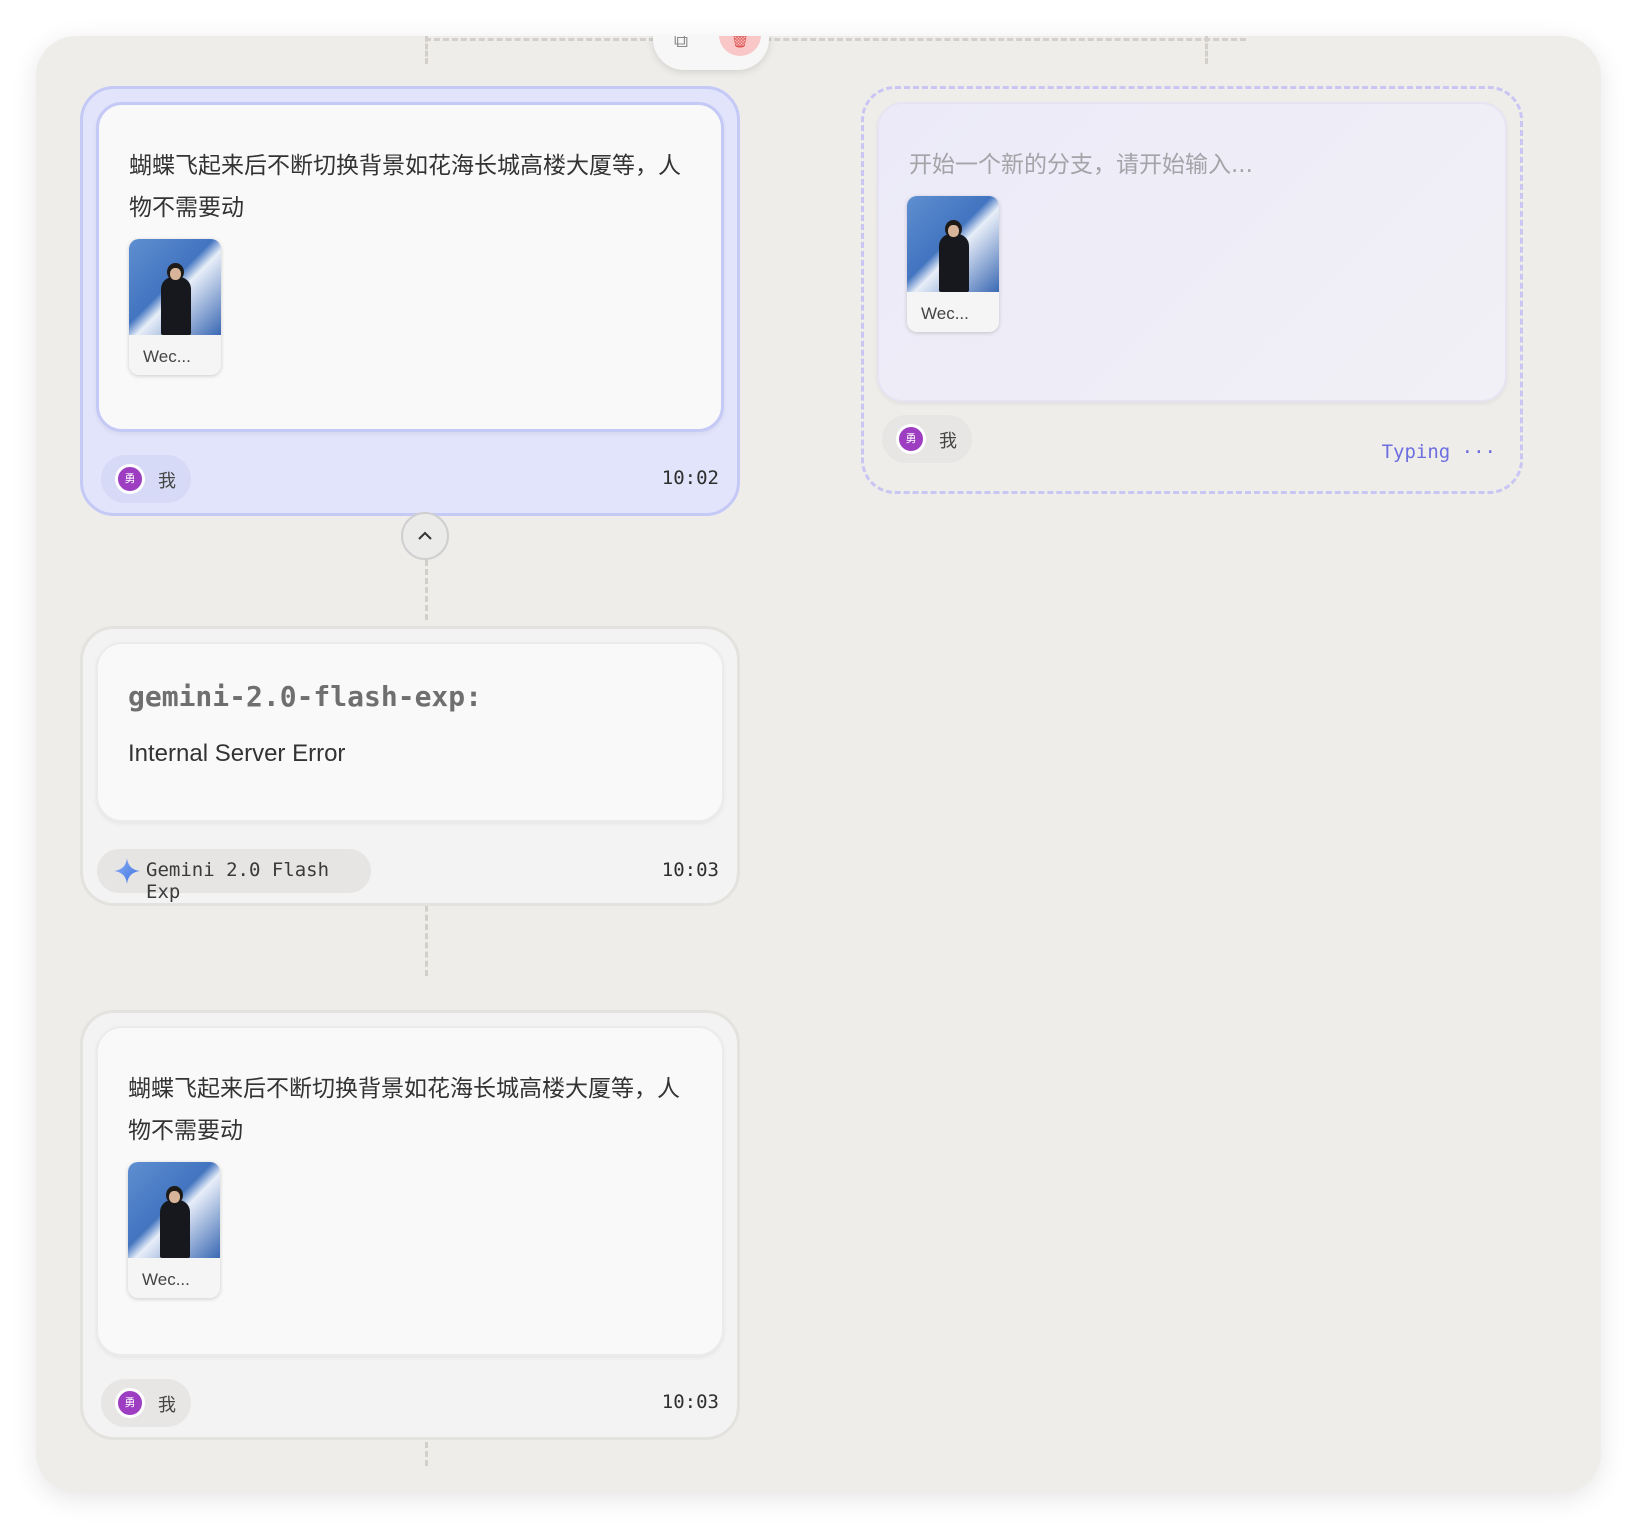  I want to click on copy-icon: ⧉, so click(681, 44).